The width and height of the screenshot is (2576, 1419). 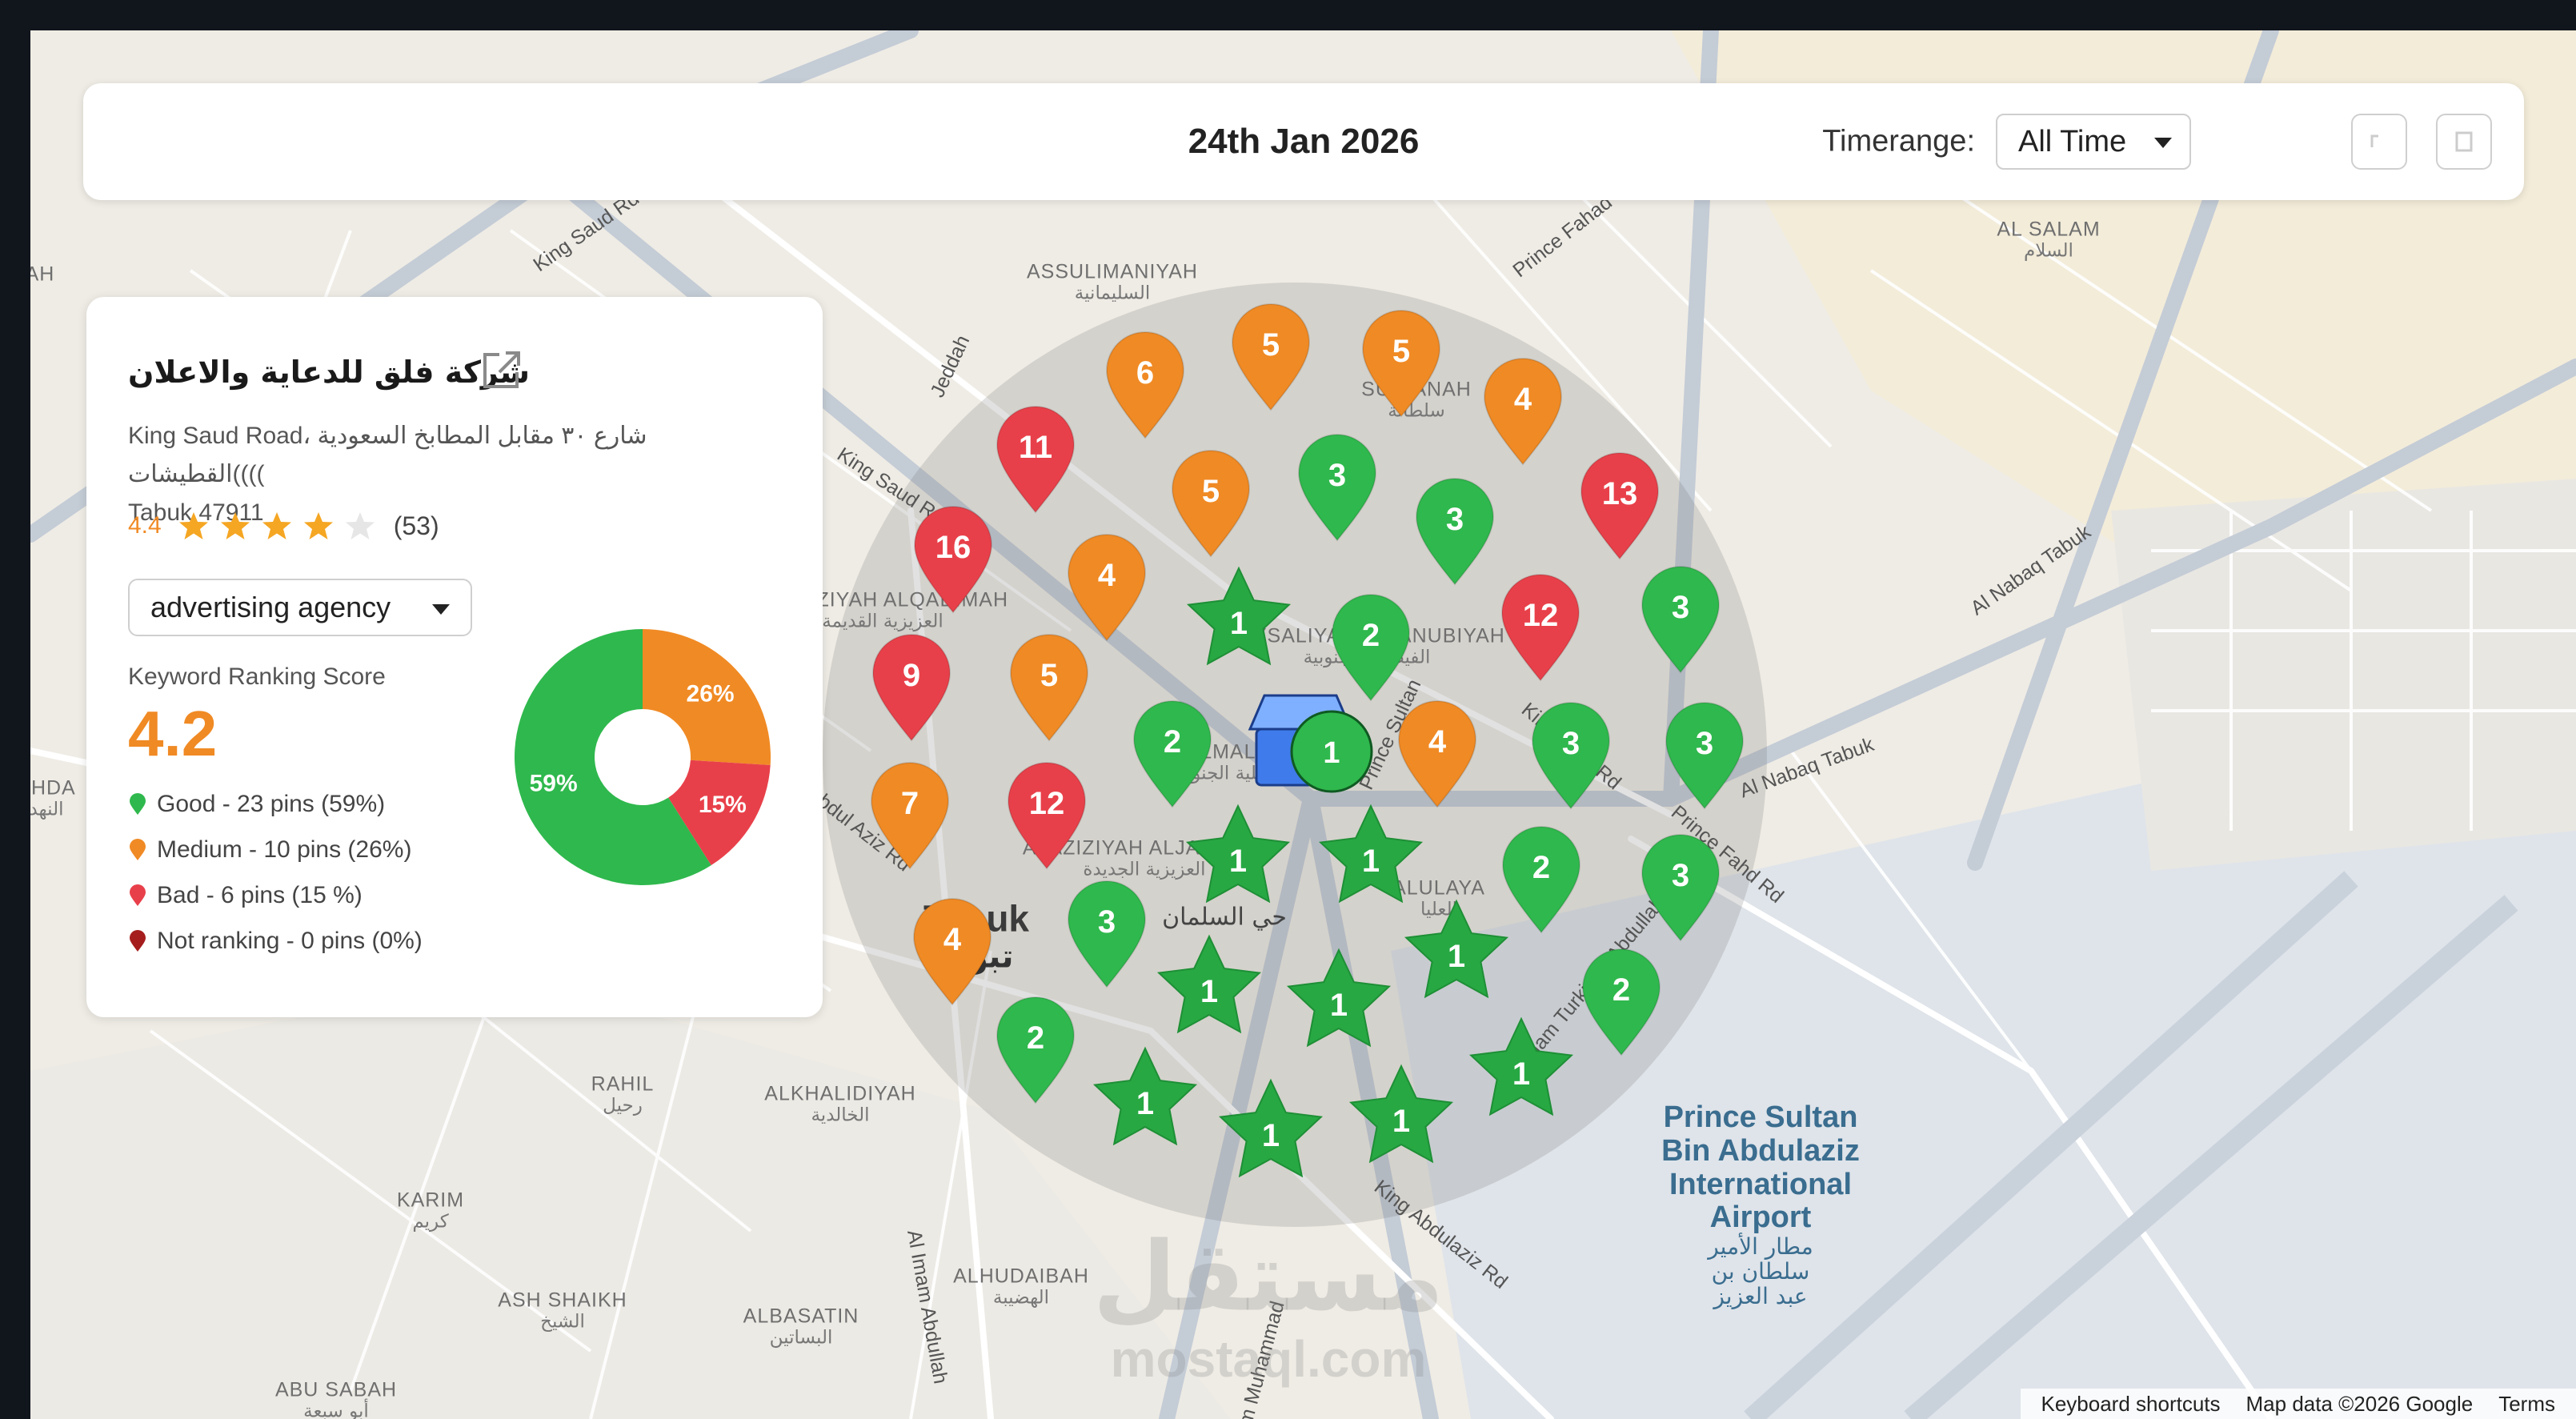 What do you see at coordinates (1304, 141) in the screenshot?
I see `report-date: 24th Jan 2026` at bounding box center [1304, 141].